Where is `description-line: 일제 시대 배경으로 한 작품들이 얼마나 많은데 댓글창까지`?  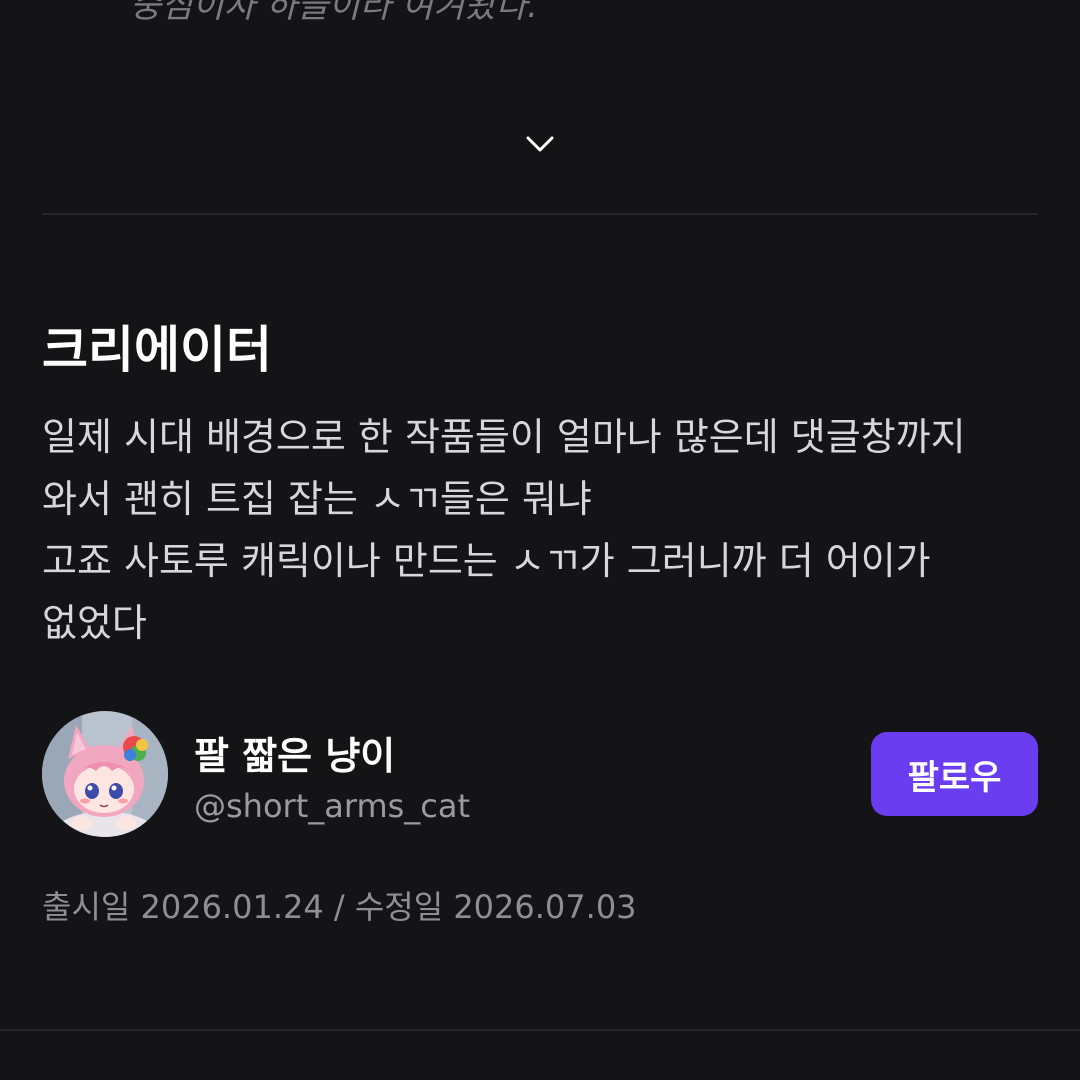 description-line: 일제 시대 배경으로 한 작품들이 얼마나 많은데 댓글창까지 is located at coordinates (504, 437).